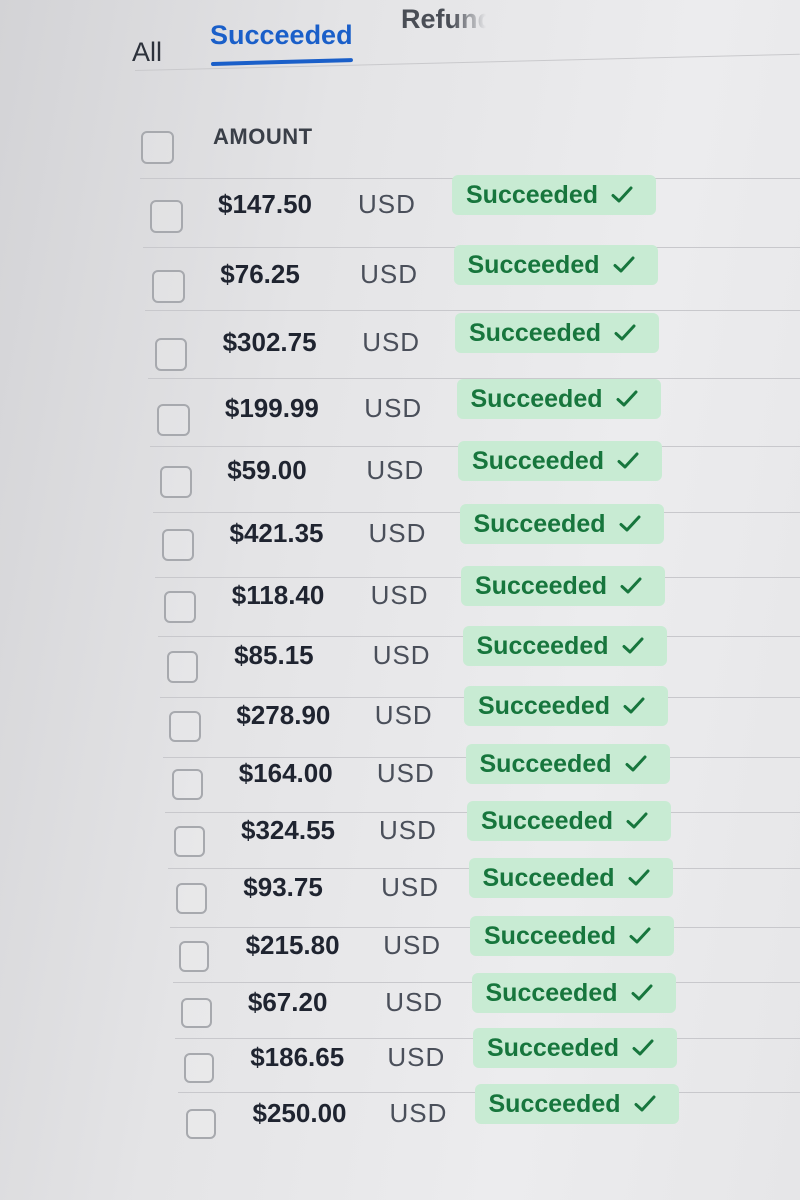  Describe the element at coordinates (276, 533) in the screenshot. I see `amount-cell: $421.35` at that location.